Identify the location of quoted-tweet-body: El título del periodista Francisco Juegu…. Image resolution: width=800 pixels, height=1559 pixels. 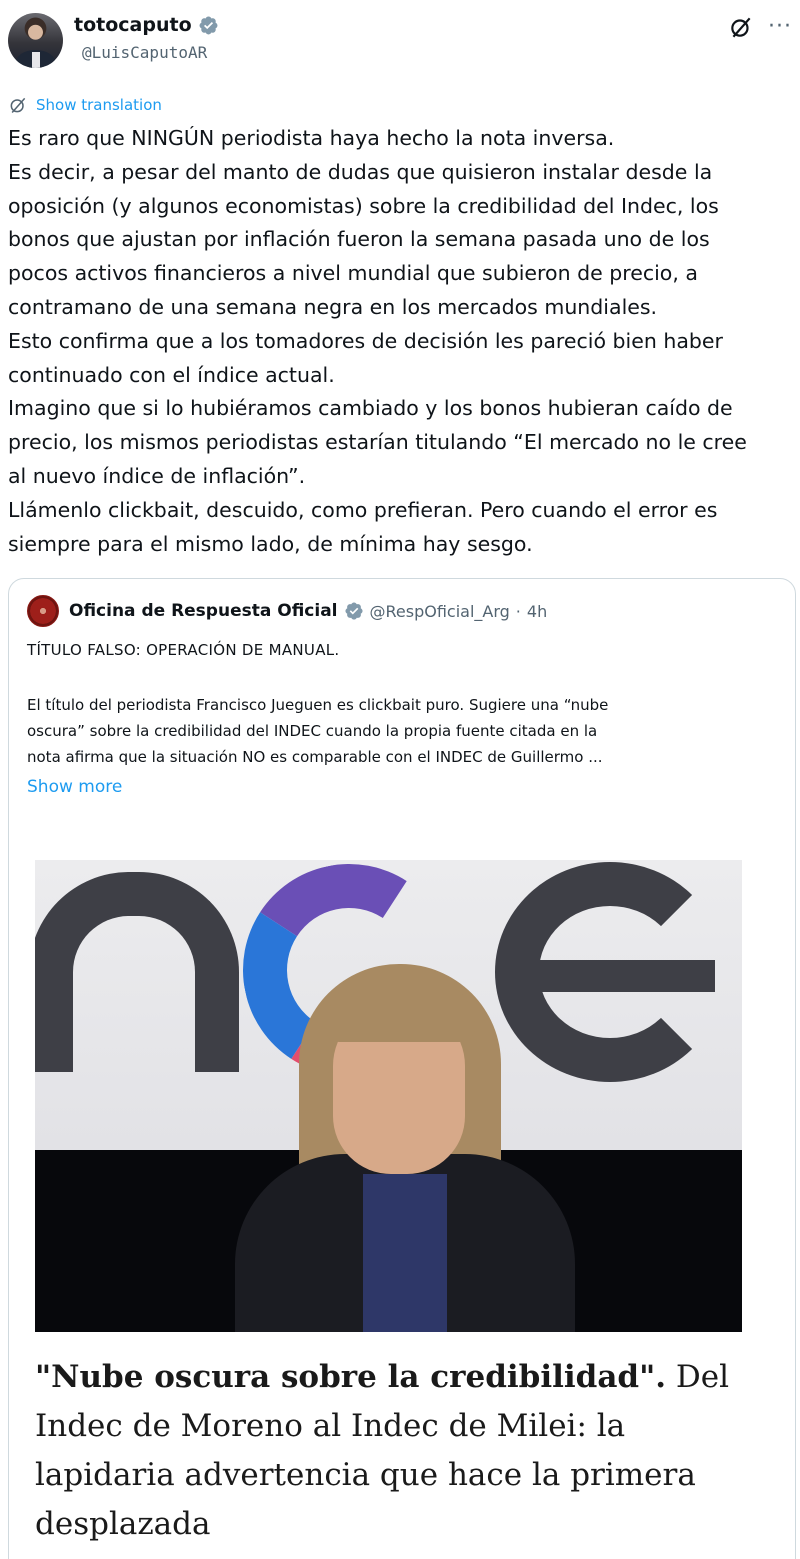
(402, 731).